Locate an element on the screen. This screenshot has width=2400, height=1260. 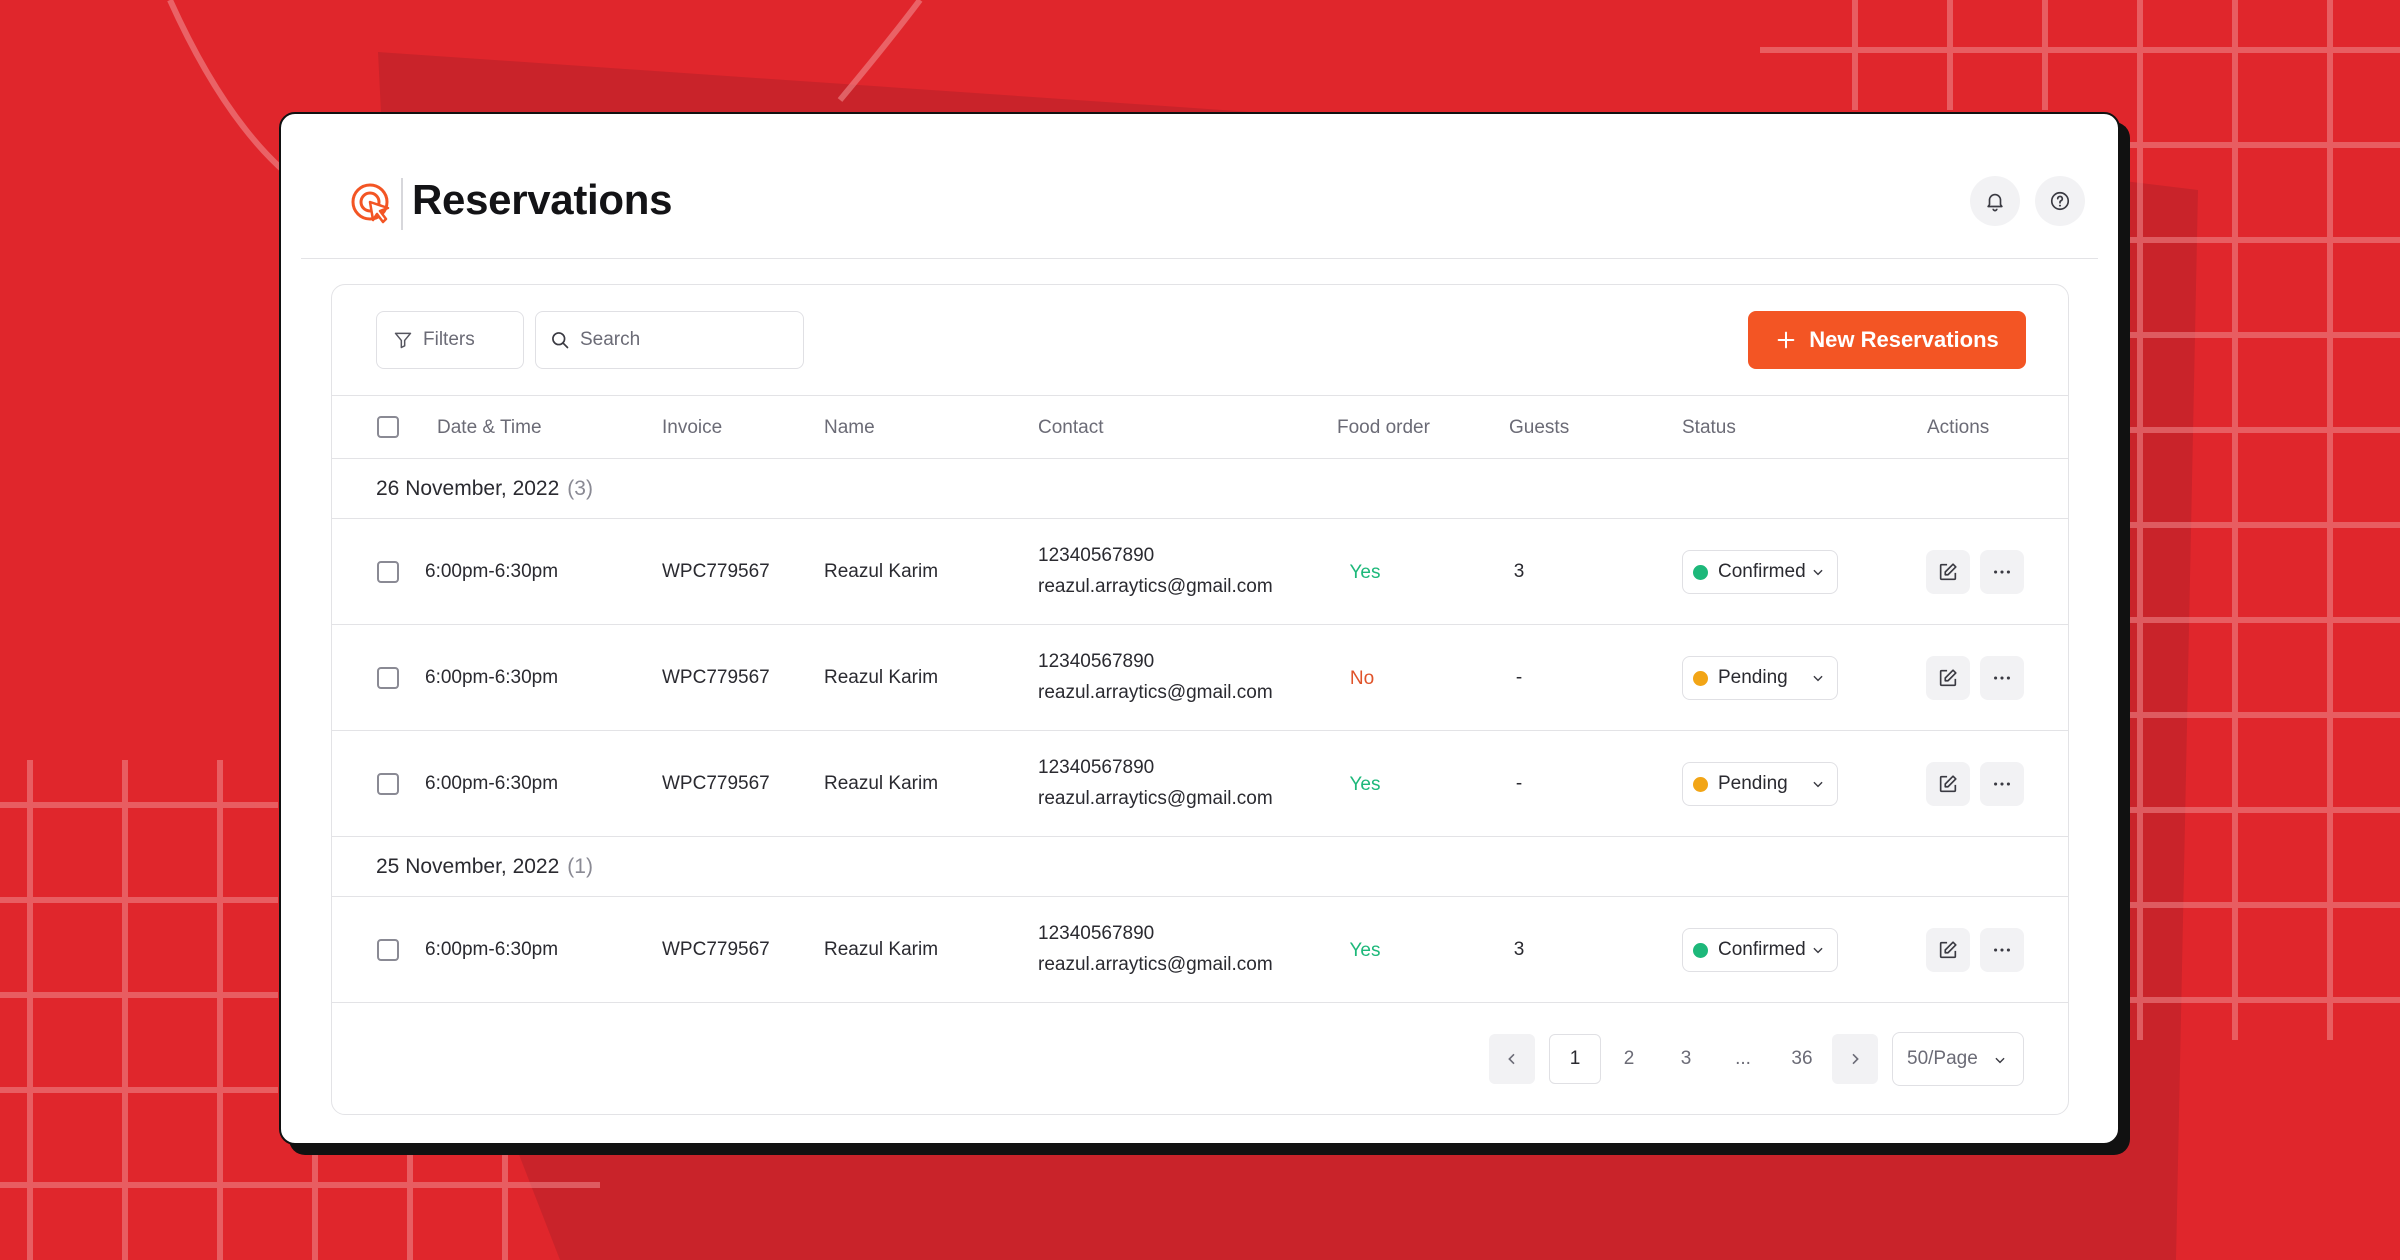
group-count: (1) is located at coordinates (580, 866).